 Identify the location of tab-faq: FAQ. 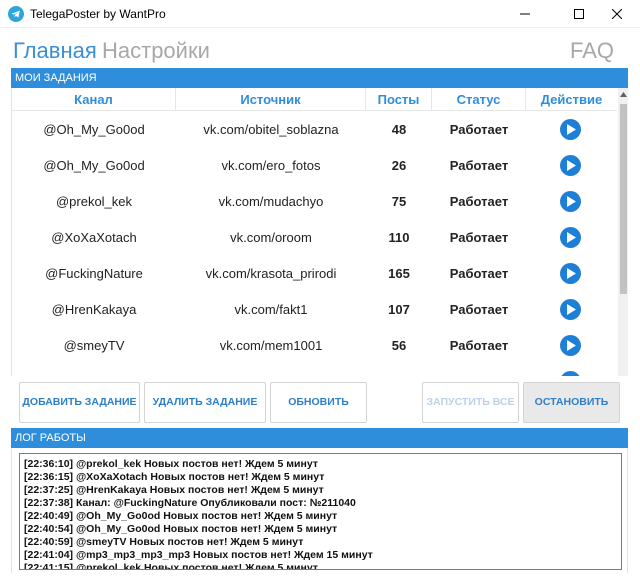
(592, 51).